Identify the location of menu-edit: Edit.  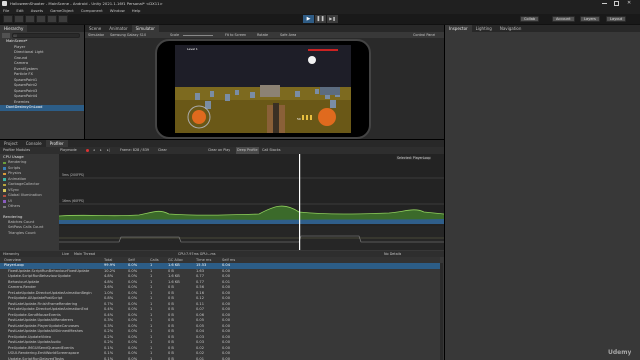
(19, 10).